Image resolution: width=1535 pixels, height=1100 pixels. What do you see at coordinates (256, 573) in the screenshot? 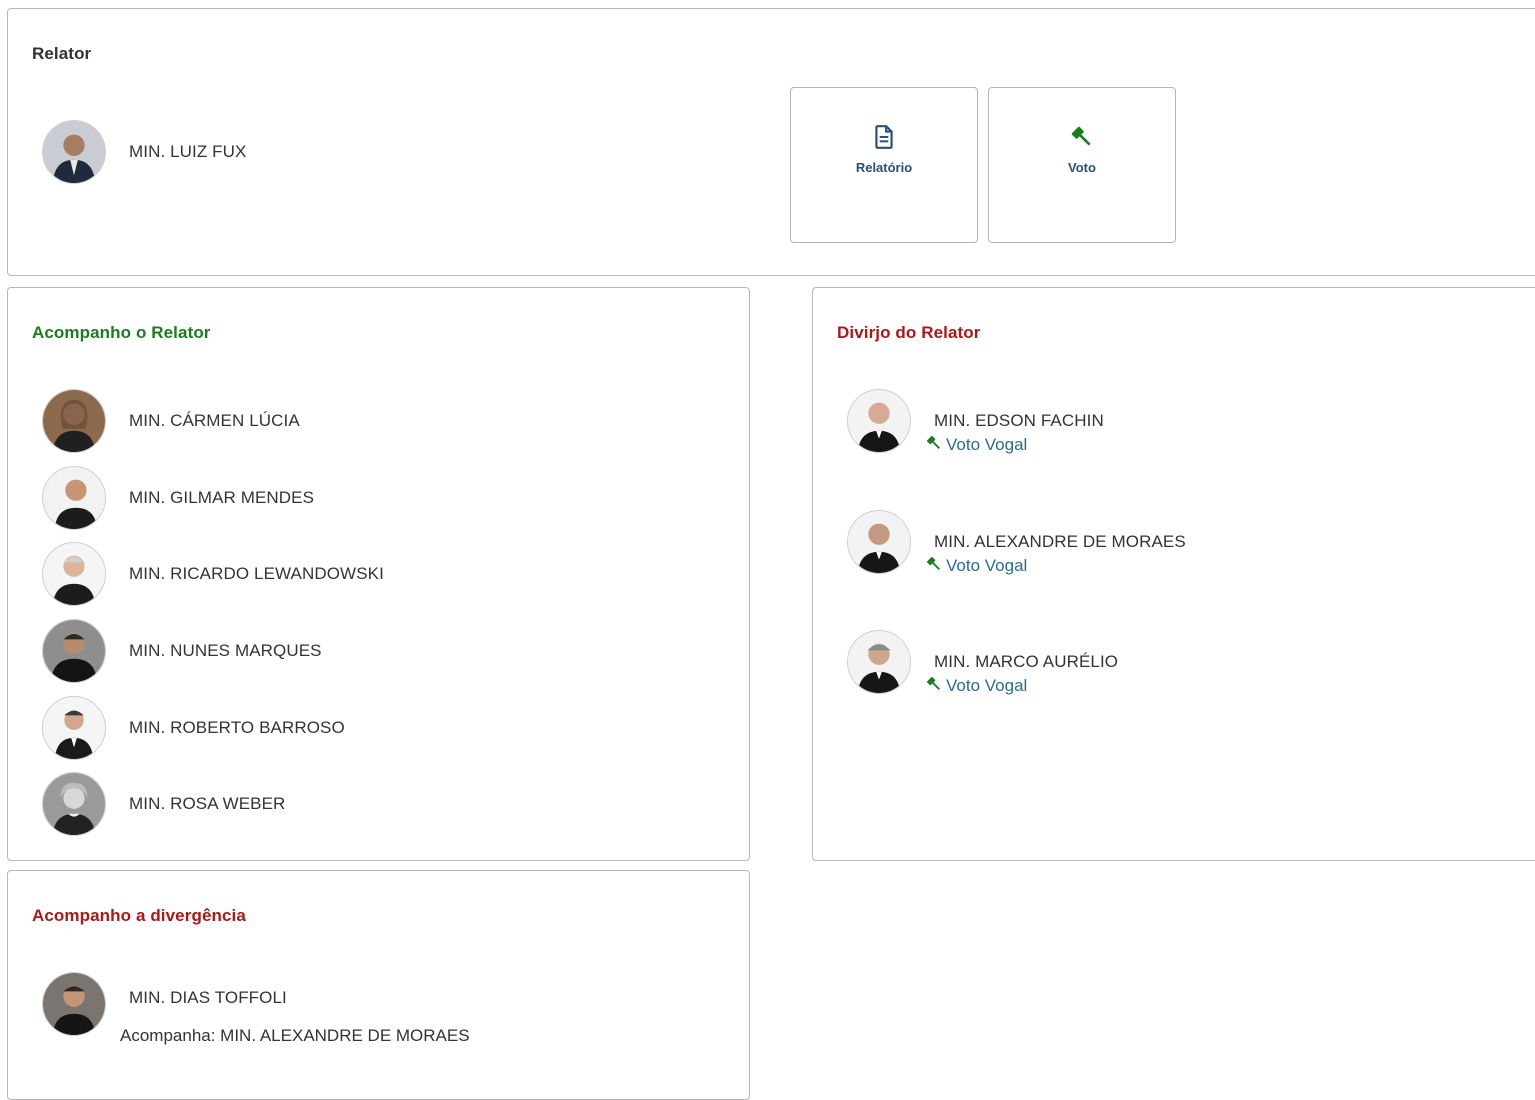
I see `minister-name: MIN. RICARDO LEWANDOWSKI` at bounding box center [256, 573].